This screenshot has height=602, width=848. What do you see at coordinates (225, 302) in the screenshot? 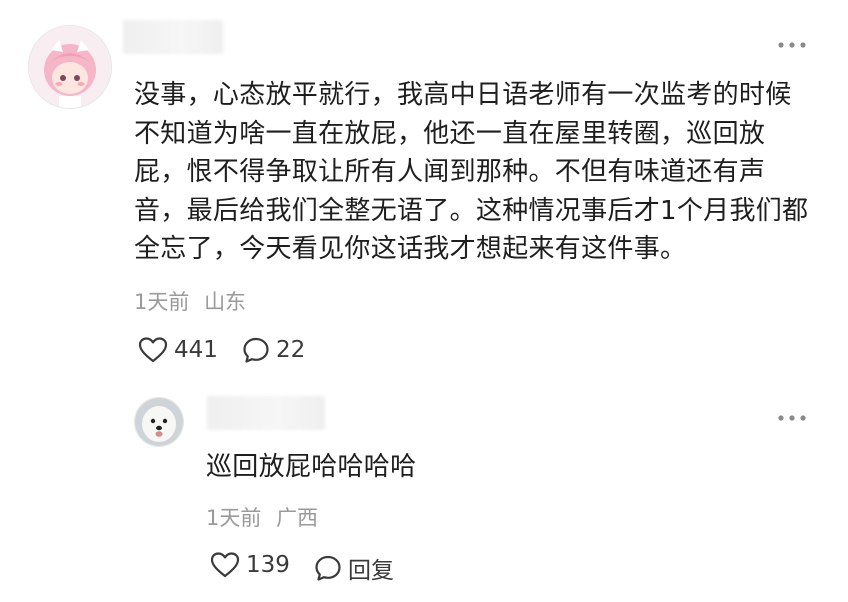
I see `comment-location: 山东` at bounding box center [225, 302].